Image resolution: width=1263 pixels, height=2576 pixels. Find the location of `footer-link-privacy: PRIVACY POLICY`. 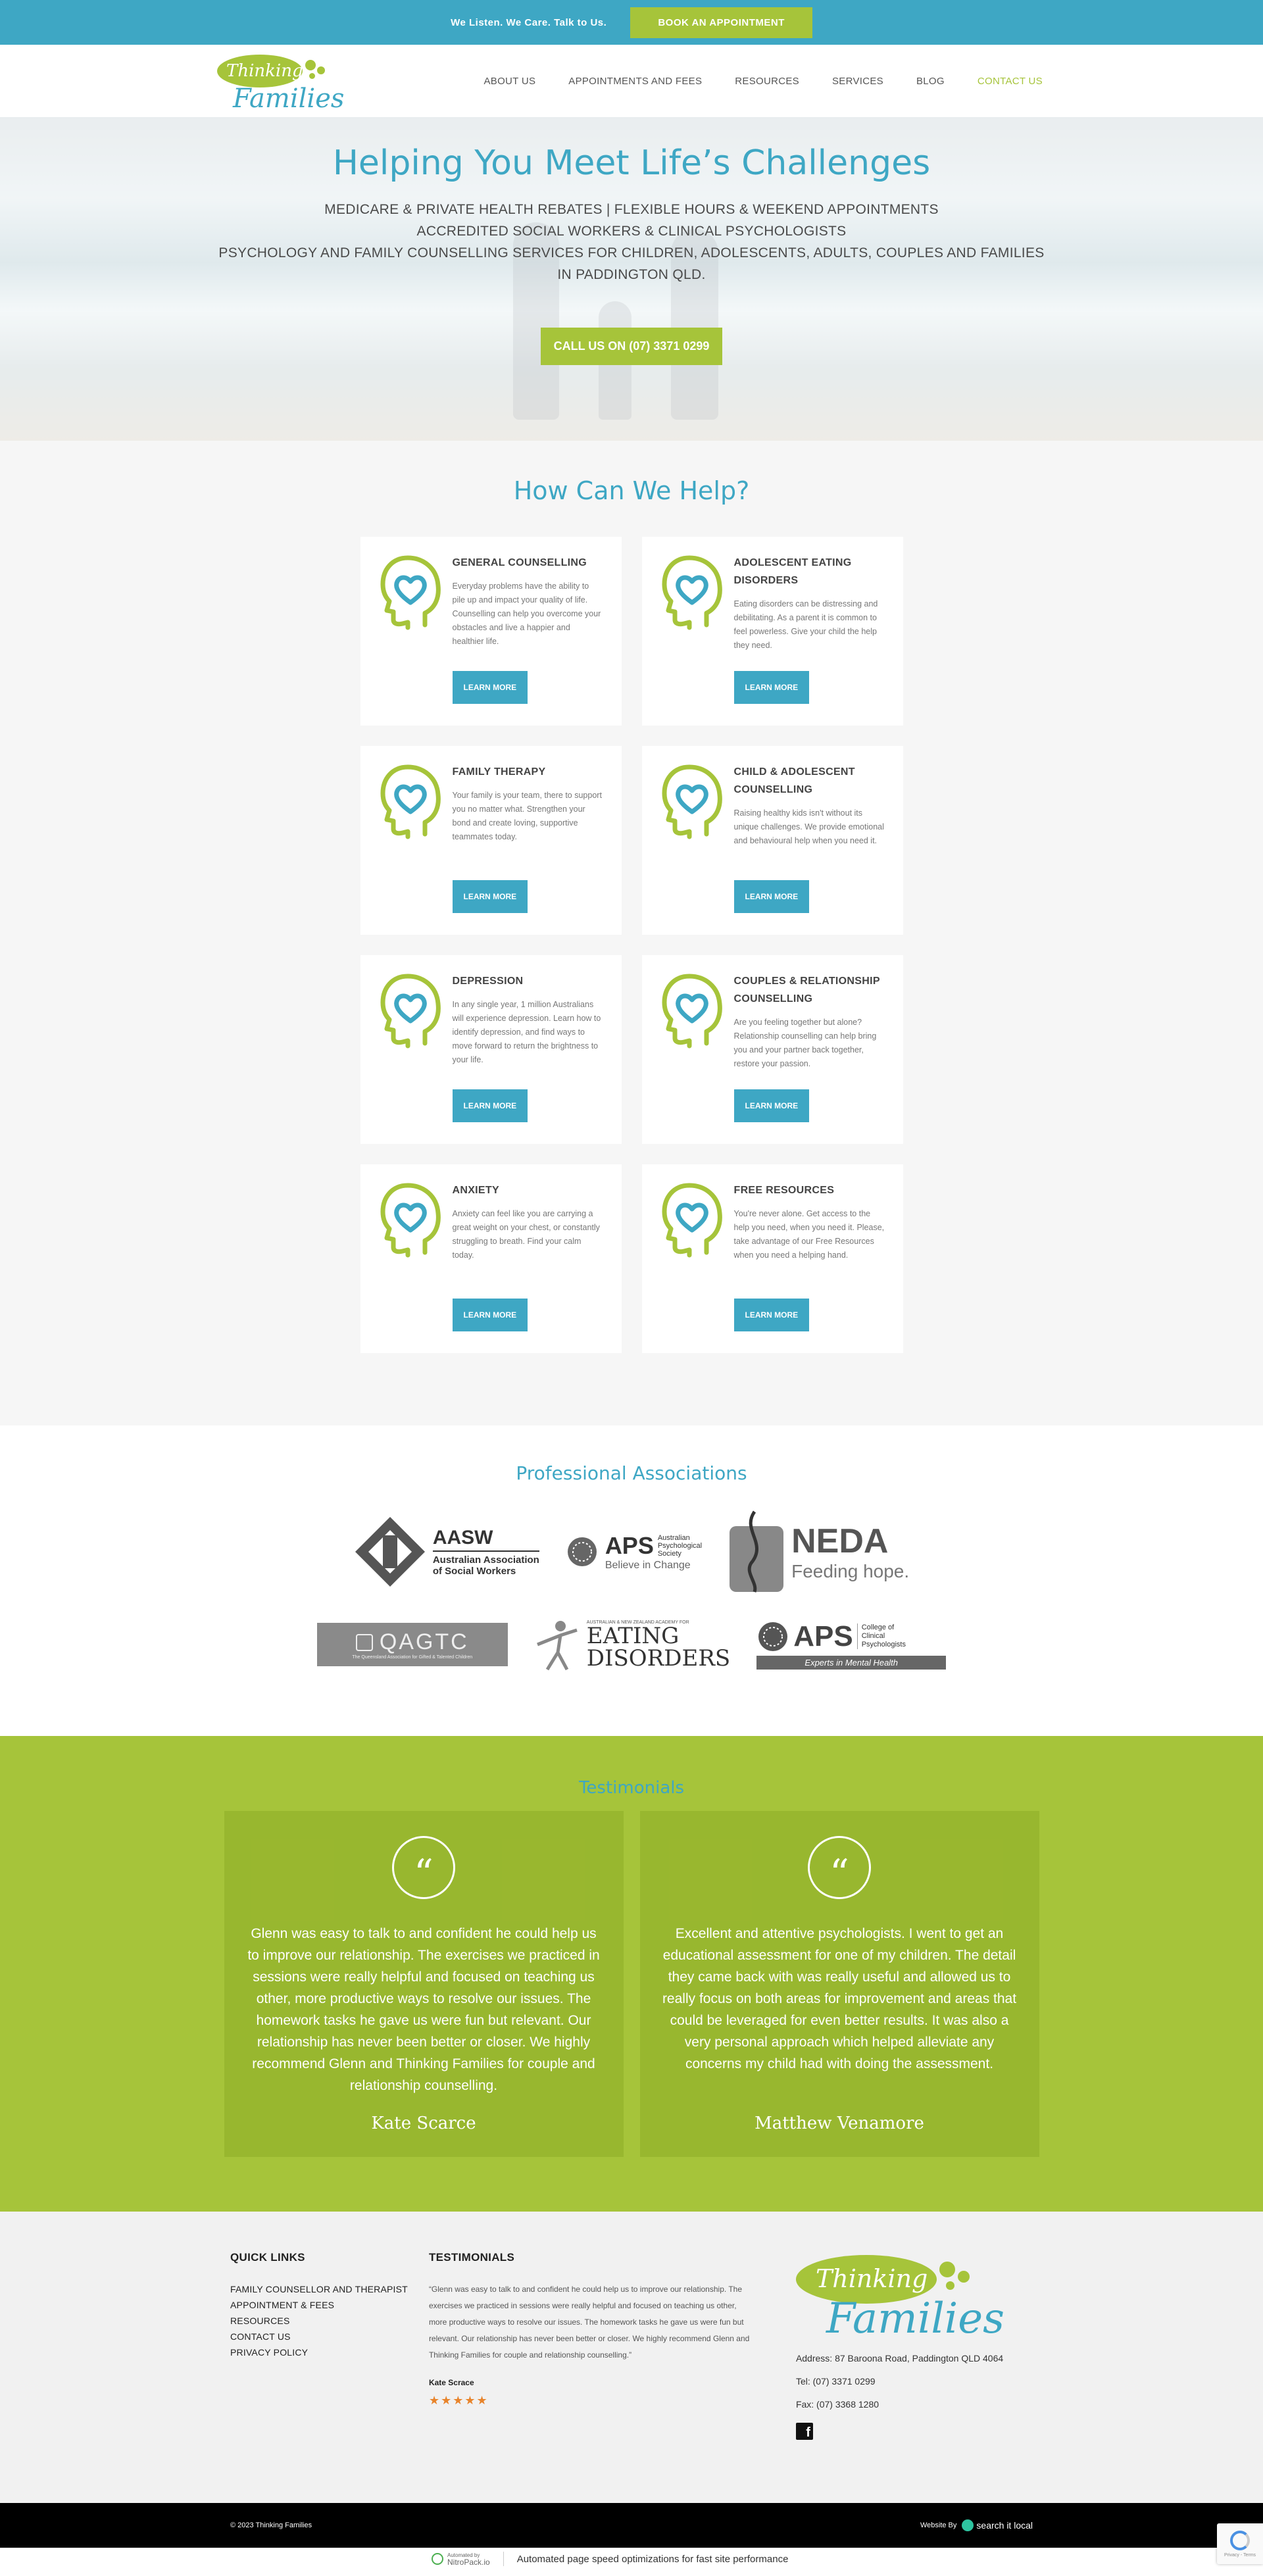

footer-link-privacy: PRIVACY POLICY is located at coordinates (319, 2352).